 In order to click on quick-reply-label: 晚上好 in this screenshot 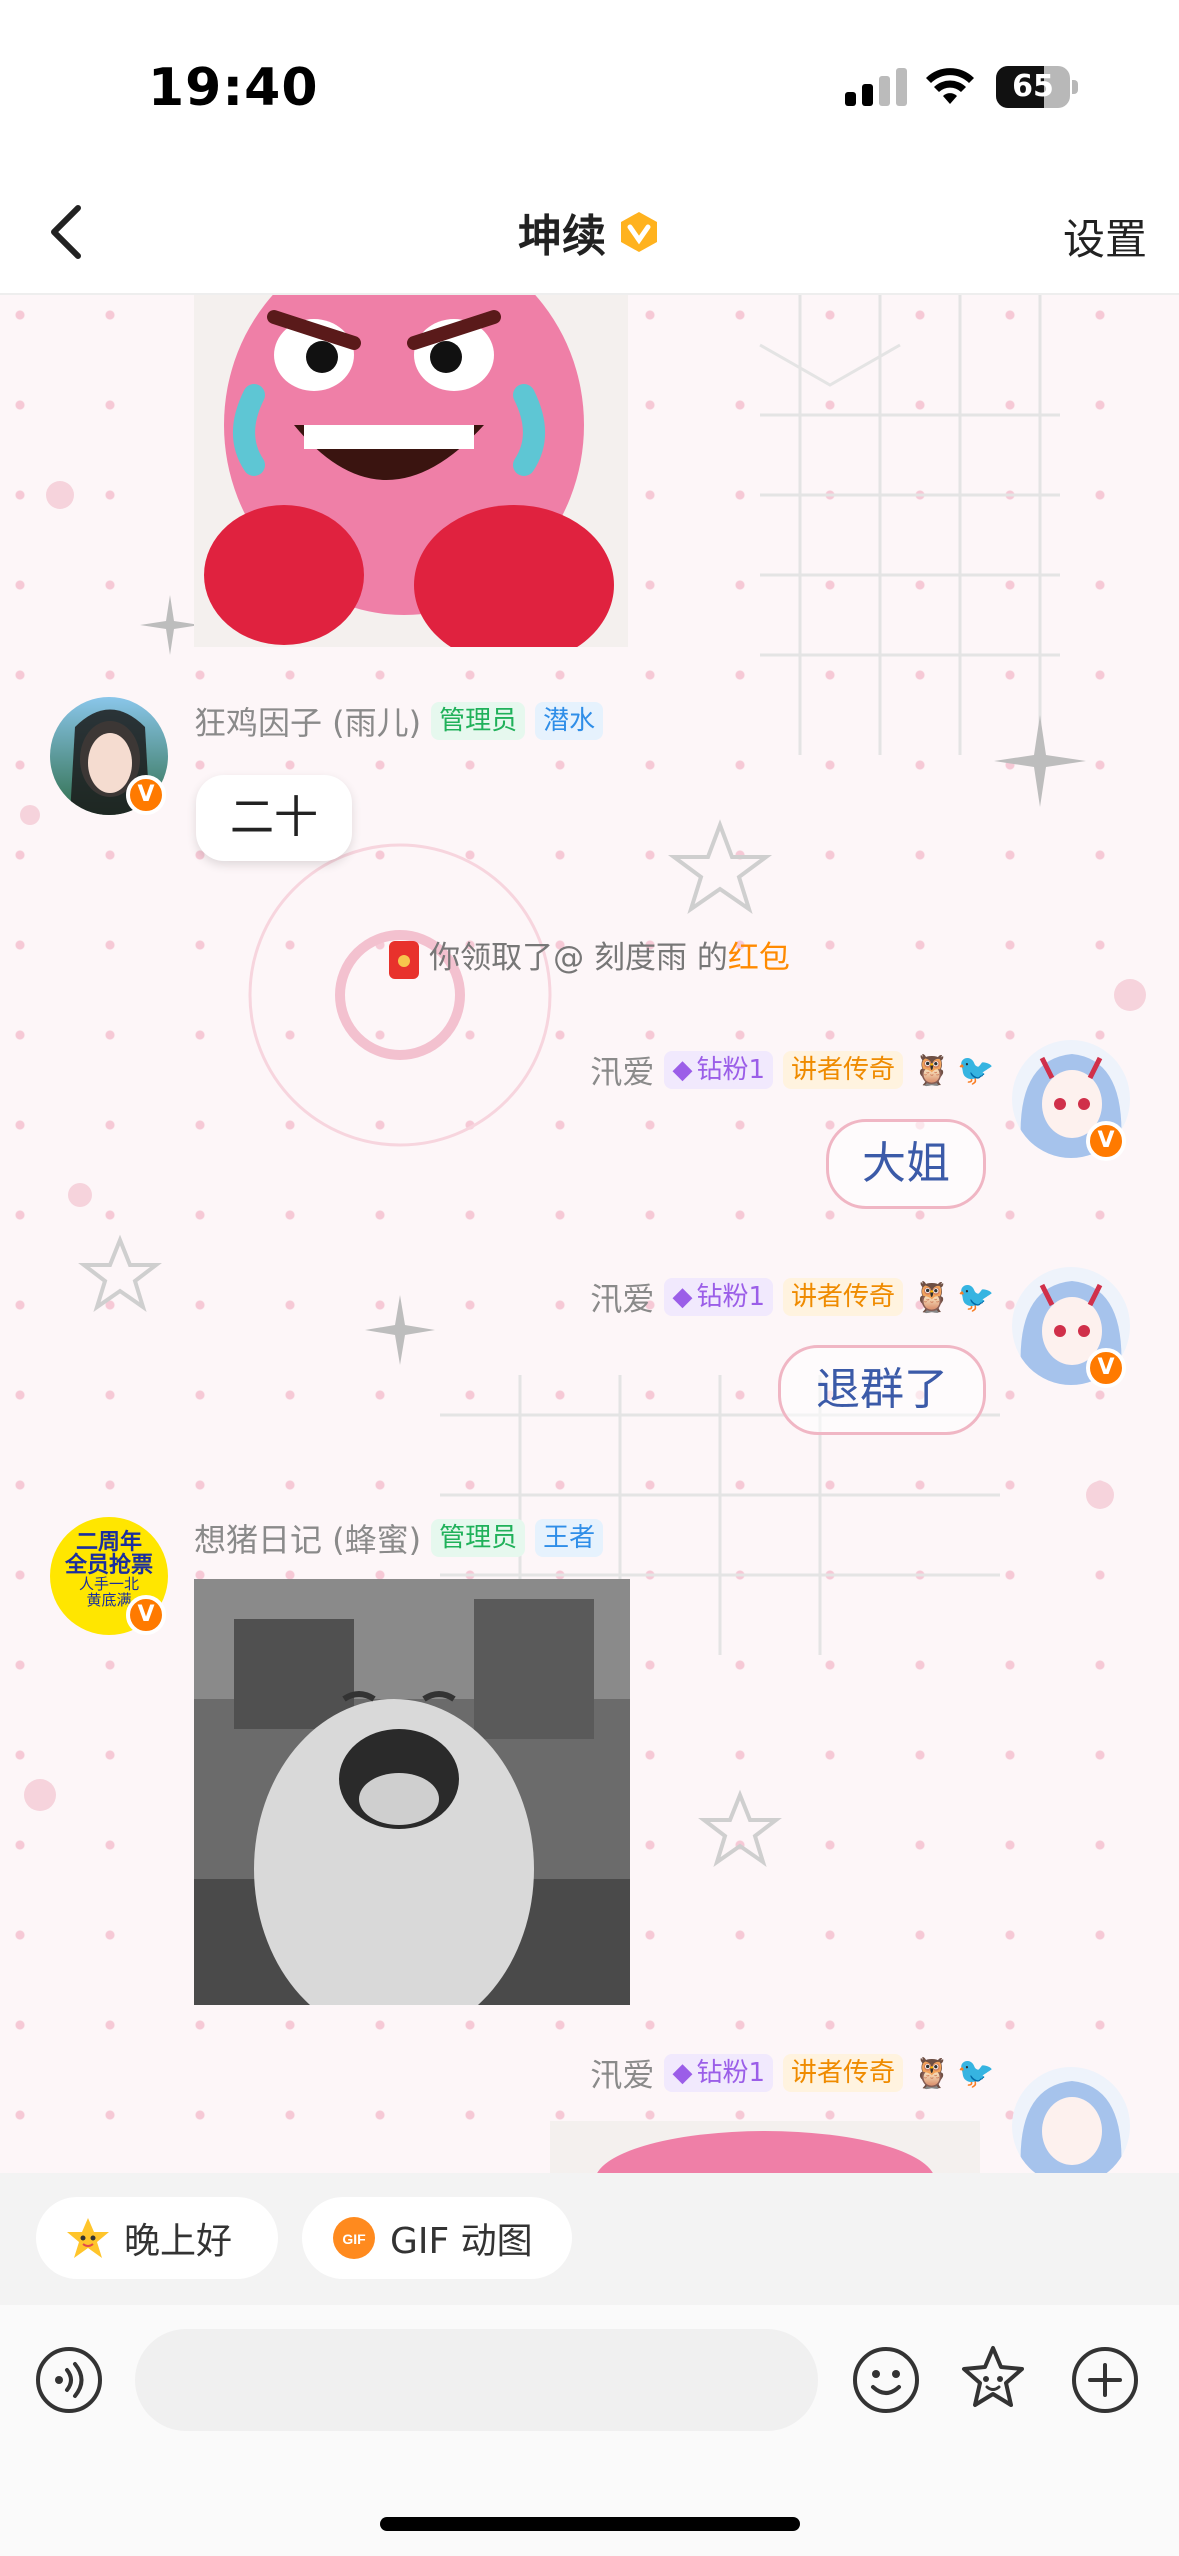, I will do `click(178, 2241)`.